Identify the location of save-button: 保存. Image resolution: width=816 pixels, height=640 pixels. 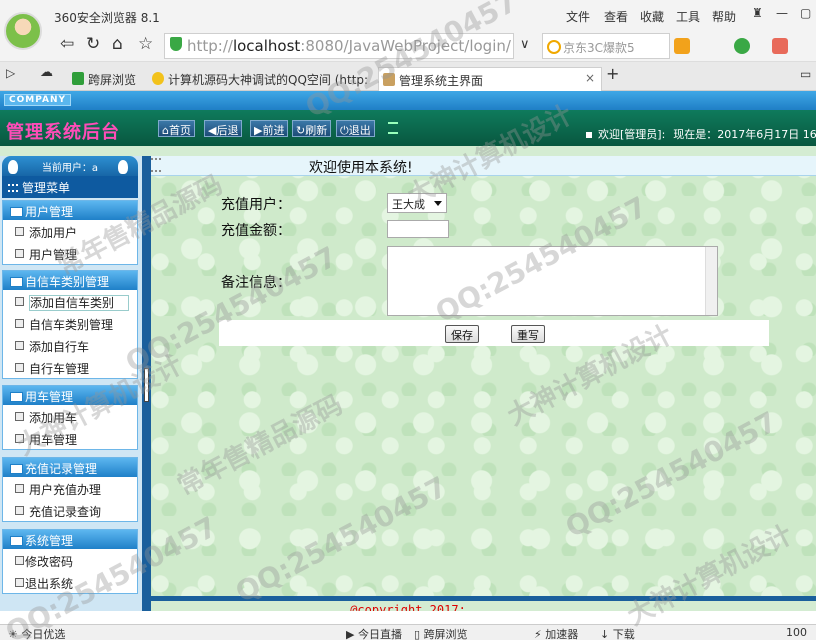
(462, 334).